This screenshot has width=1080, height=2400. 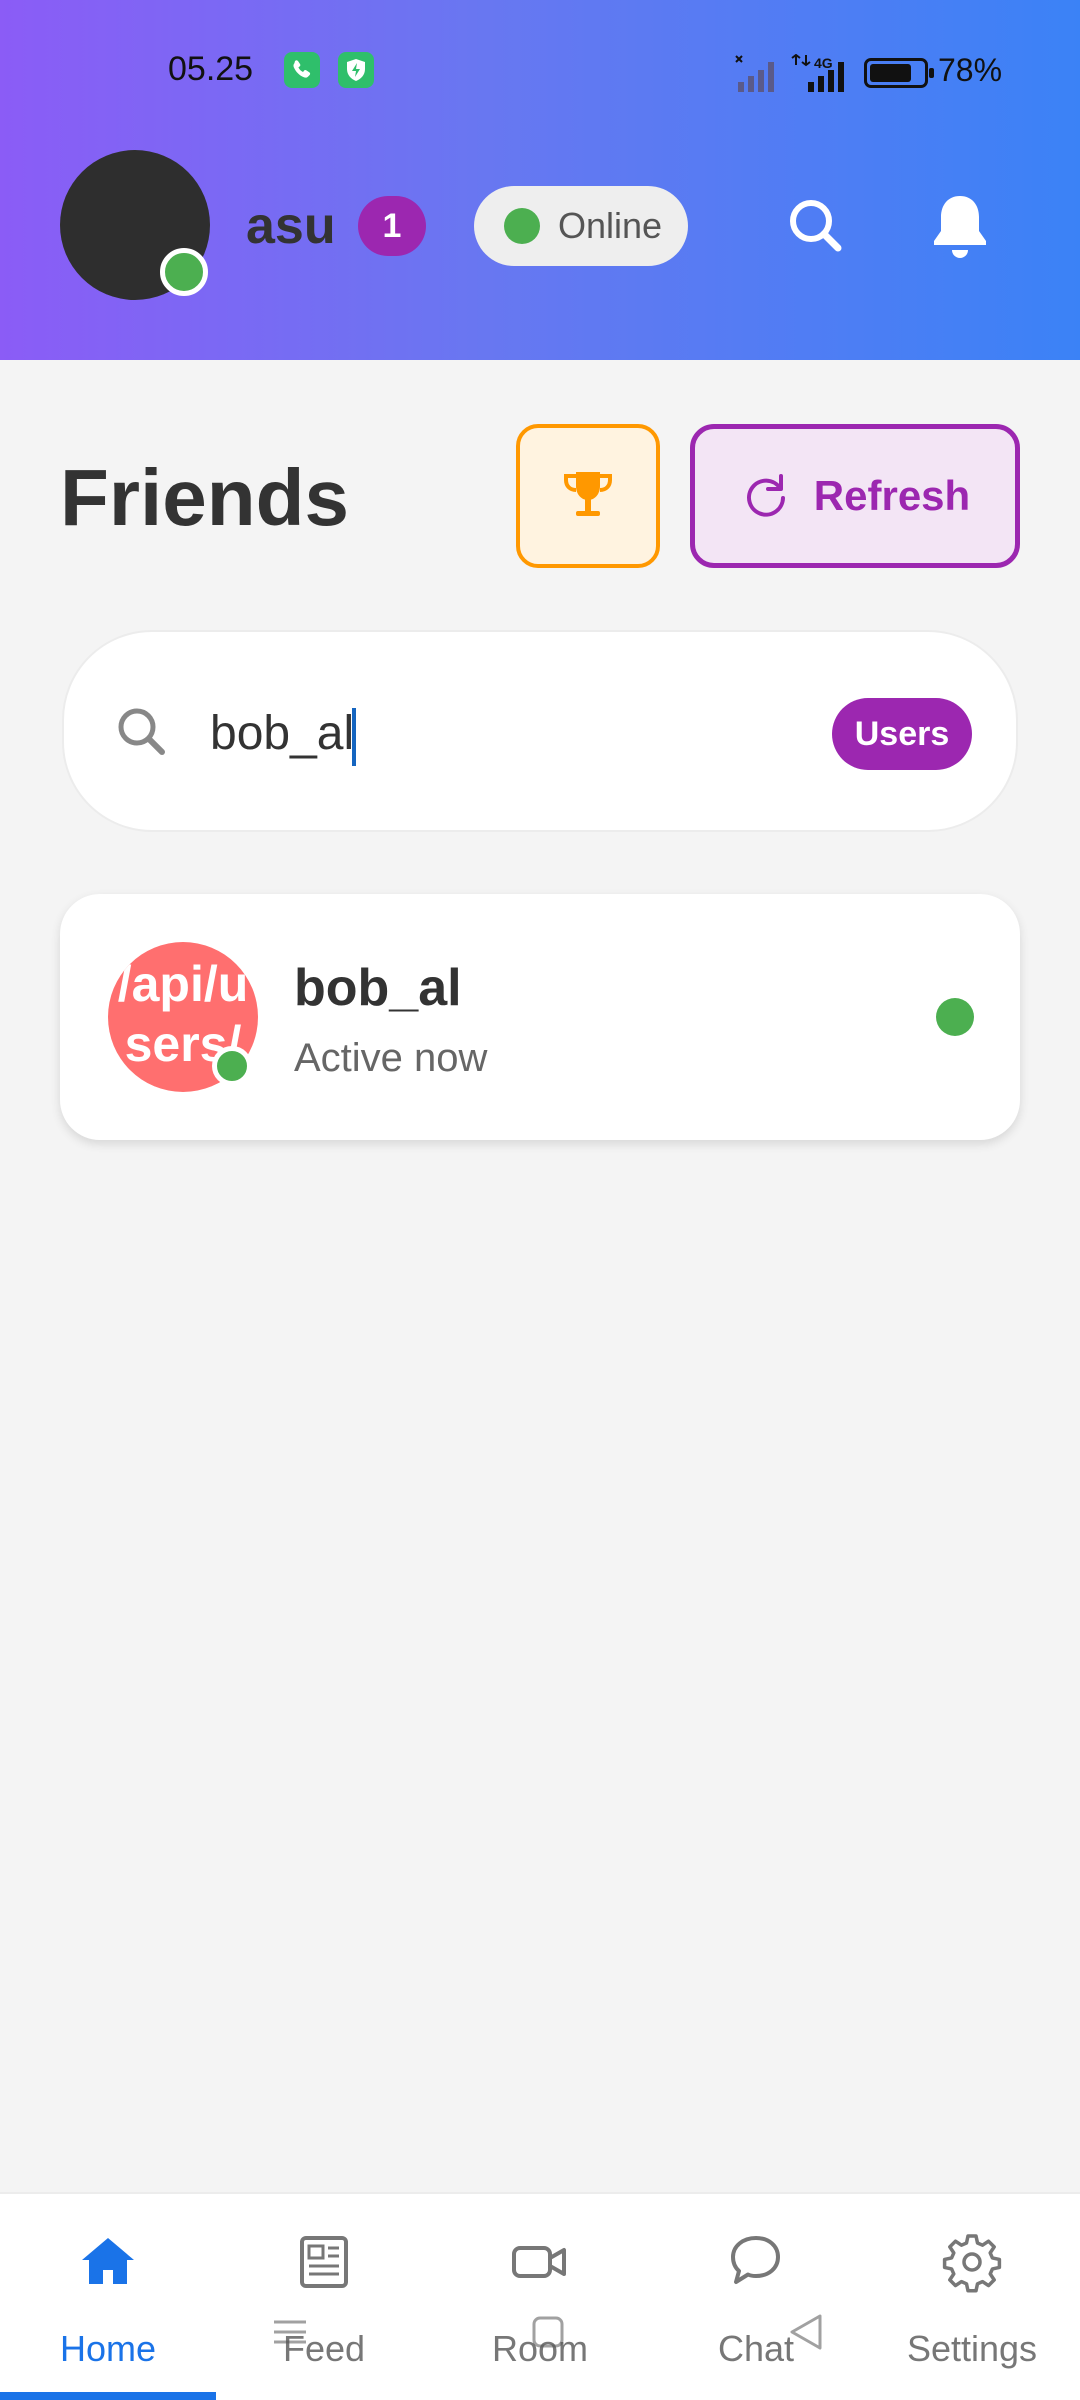 I want to click on search-scope-label: Users, so click(x=902, y=733).